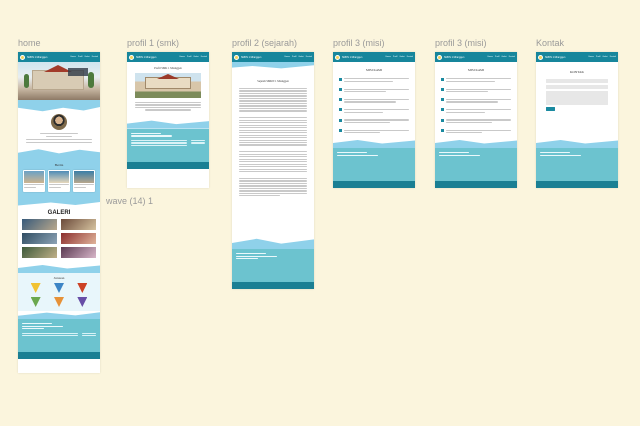 This screenshot has height=426, width=640. What do you see at coordinates (37, 57) in the screenshot?
I see `brand-text: SMKN 1 Mranggen` at bounding box center [37, 57].